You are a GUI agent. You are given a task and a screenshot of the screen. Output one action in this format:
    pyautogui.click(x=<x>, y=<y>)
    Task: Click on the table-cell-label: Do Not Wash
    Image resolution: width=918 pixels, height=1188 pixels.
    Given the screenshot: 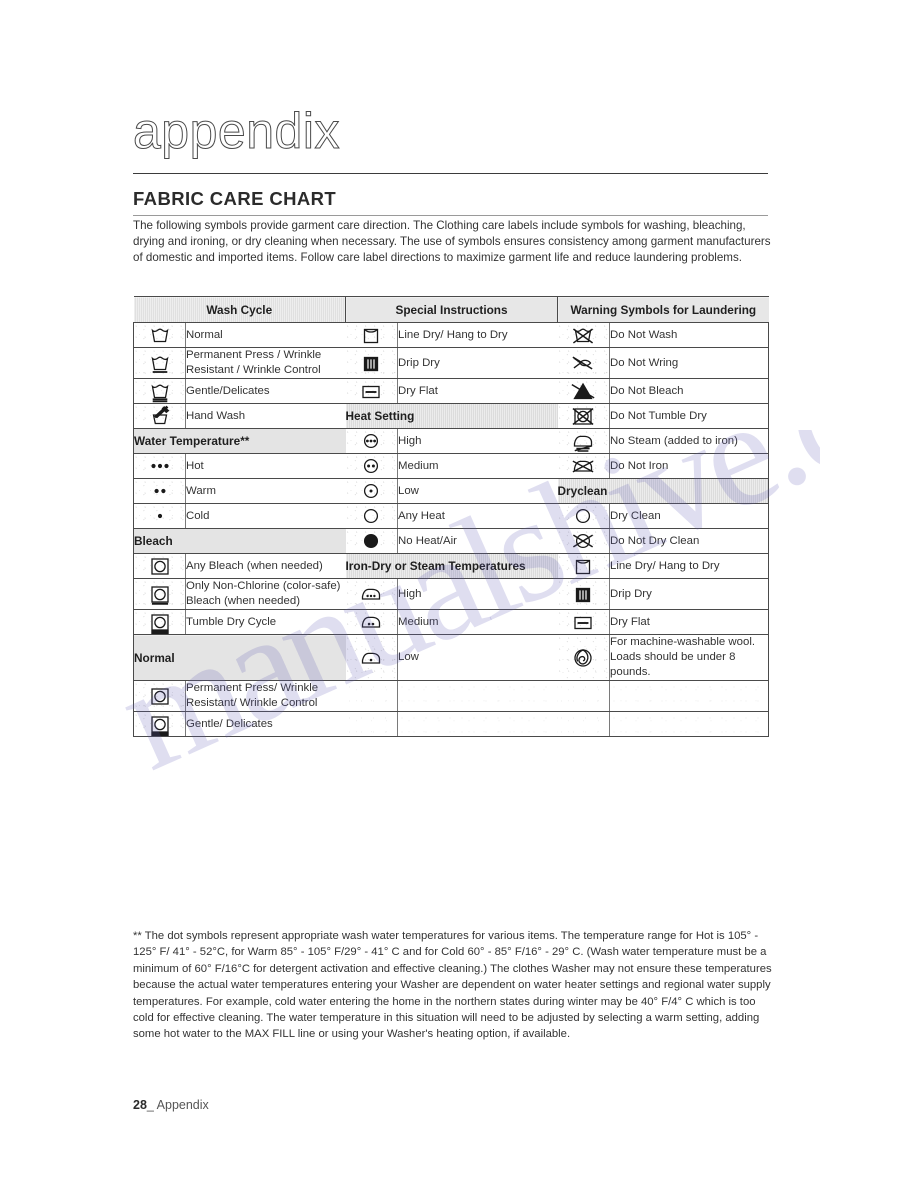 What is the action you would take?
    pyautogui.click(x=689, y=335)
    